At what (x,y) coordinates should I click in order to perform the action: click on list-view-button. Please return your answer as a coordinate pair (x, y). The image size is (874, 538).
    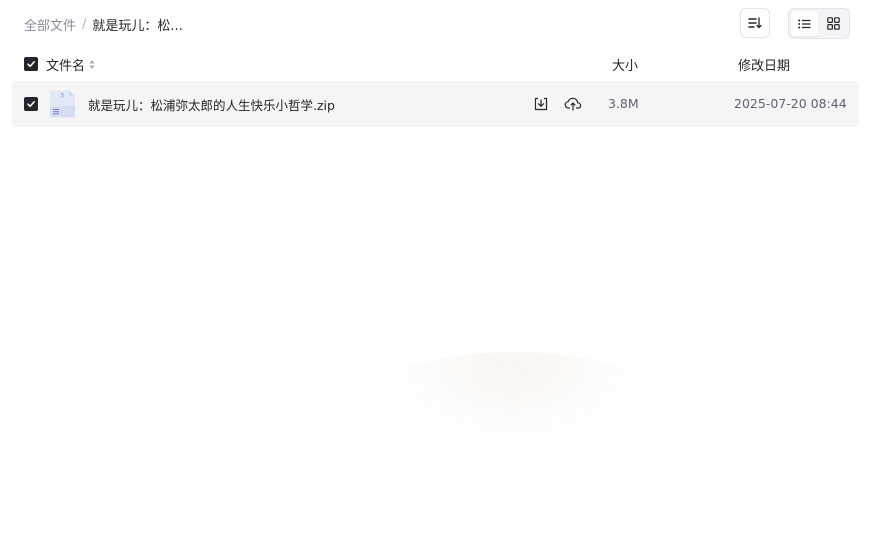
    Looking at the image, I should click on (804, 23).